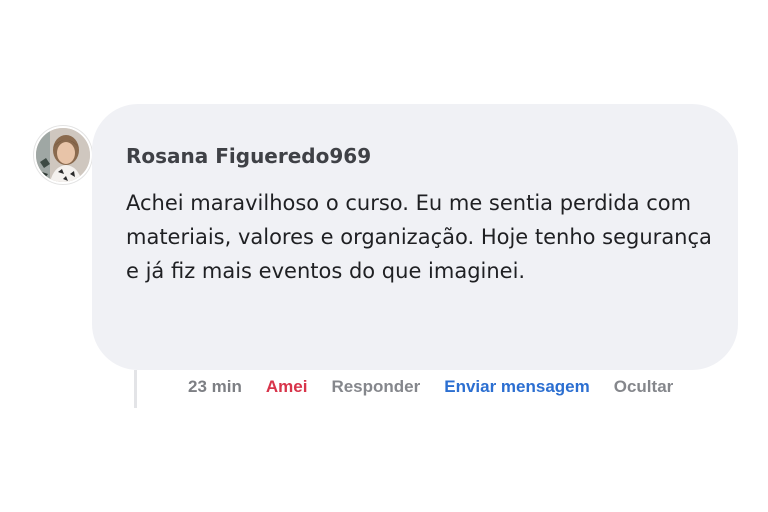 The image size is (768, 512). Describe the element at coordinates (517, 387) in the screenshot. I see `send-message-button: Enviar mensagem` at that location.